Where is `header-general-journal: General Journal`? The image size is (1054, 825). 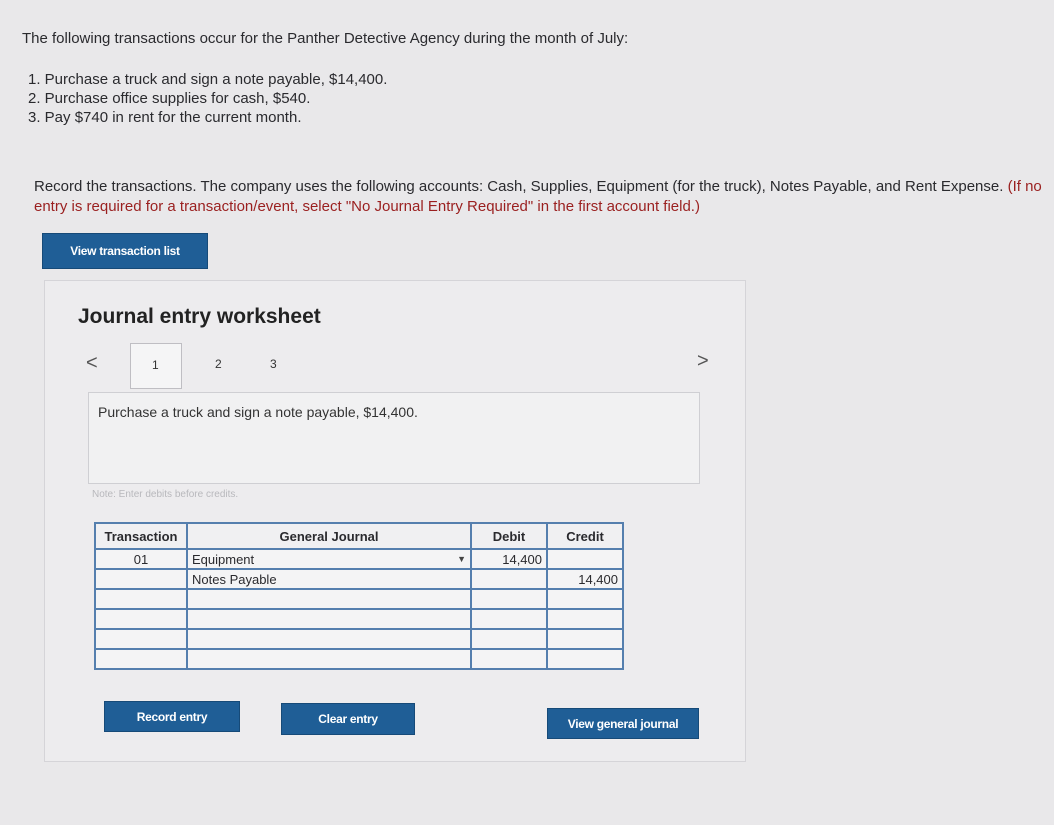
header-general-journal: General Journal is located at coordinates (329, 536).